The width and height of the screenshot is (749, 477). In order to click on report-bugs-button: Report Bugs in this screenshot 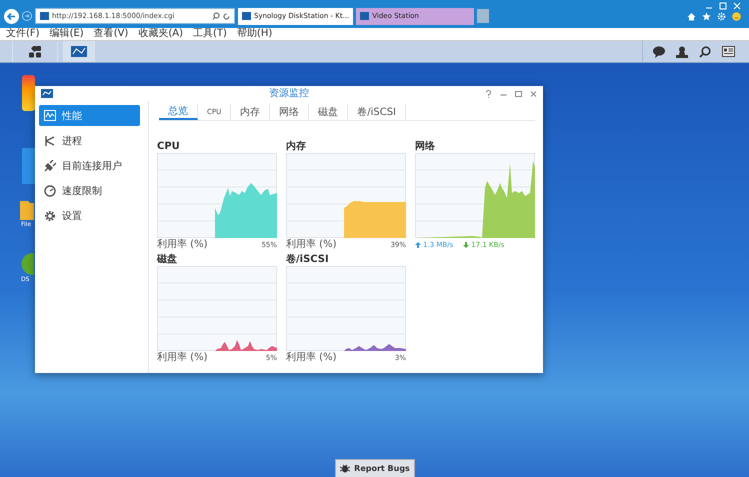, I will do `click(375, 468)`.